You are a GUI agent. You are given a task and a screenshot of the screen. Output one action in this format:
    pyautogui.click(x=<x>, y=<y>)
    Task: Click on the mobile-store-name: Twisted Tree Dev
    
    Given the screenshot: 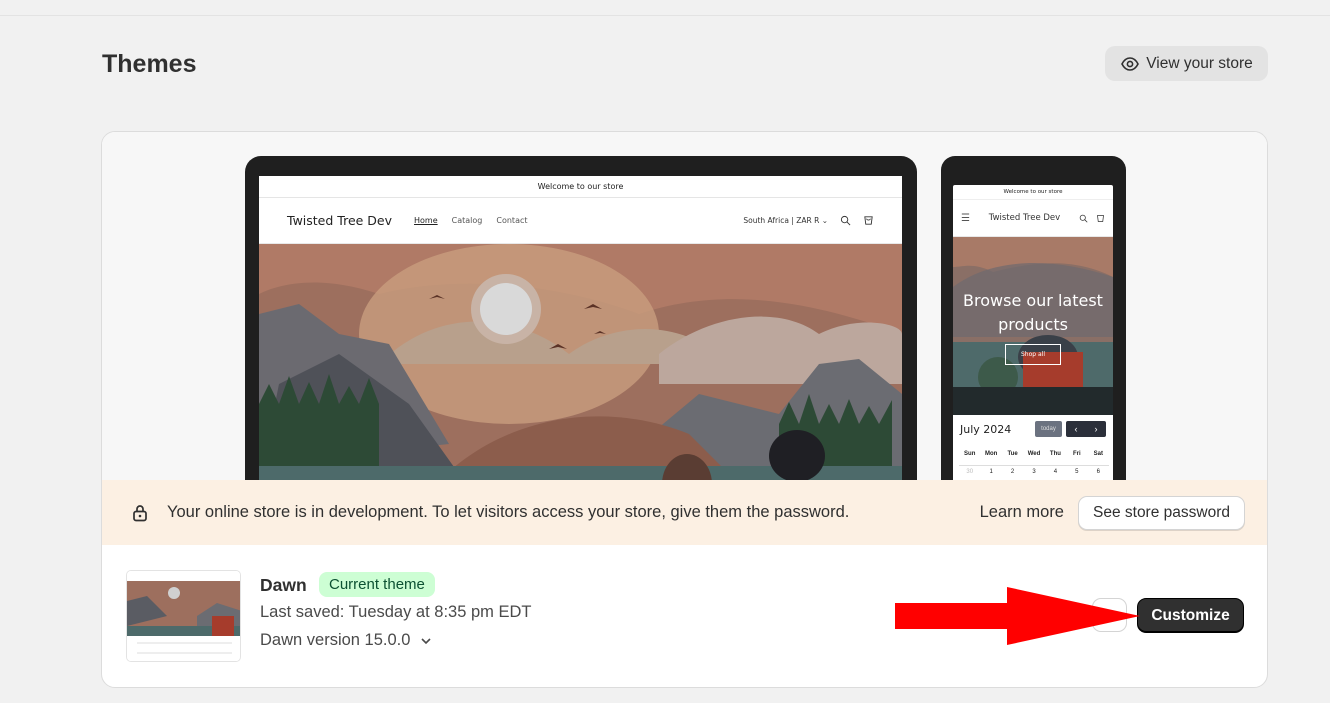 What is the action you would take?
    pyautogui.click(x=1024, y=217)
    